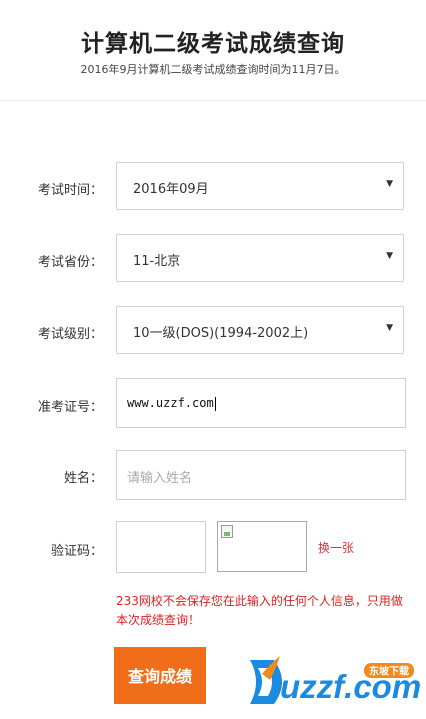  What do you see at coordinates (171, 189) in the screenshot?
I see `exam-time-value: 2016年09月` at bounding box center [171, 189].